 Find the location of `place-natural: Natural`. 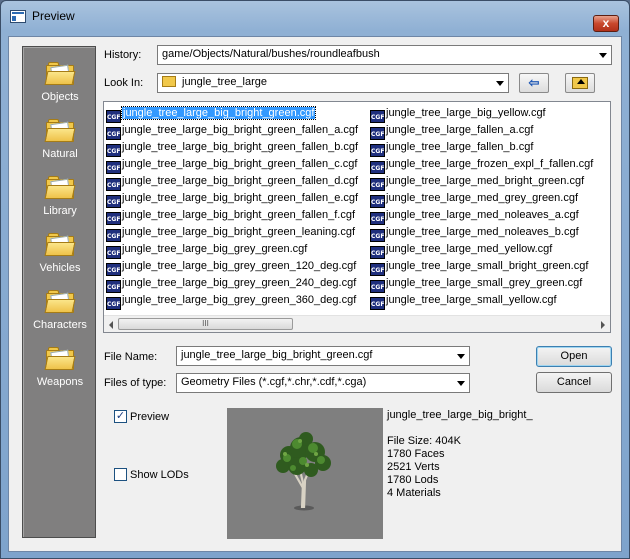

place-natural: Natural is located at coordinates (60, 139).